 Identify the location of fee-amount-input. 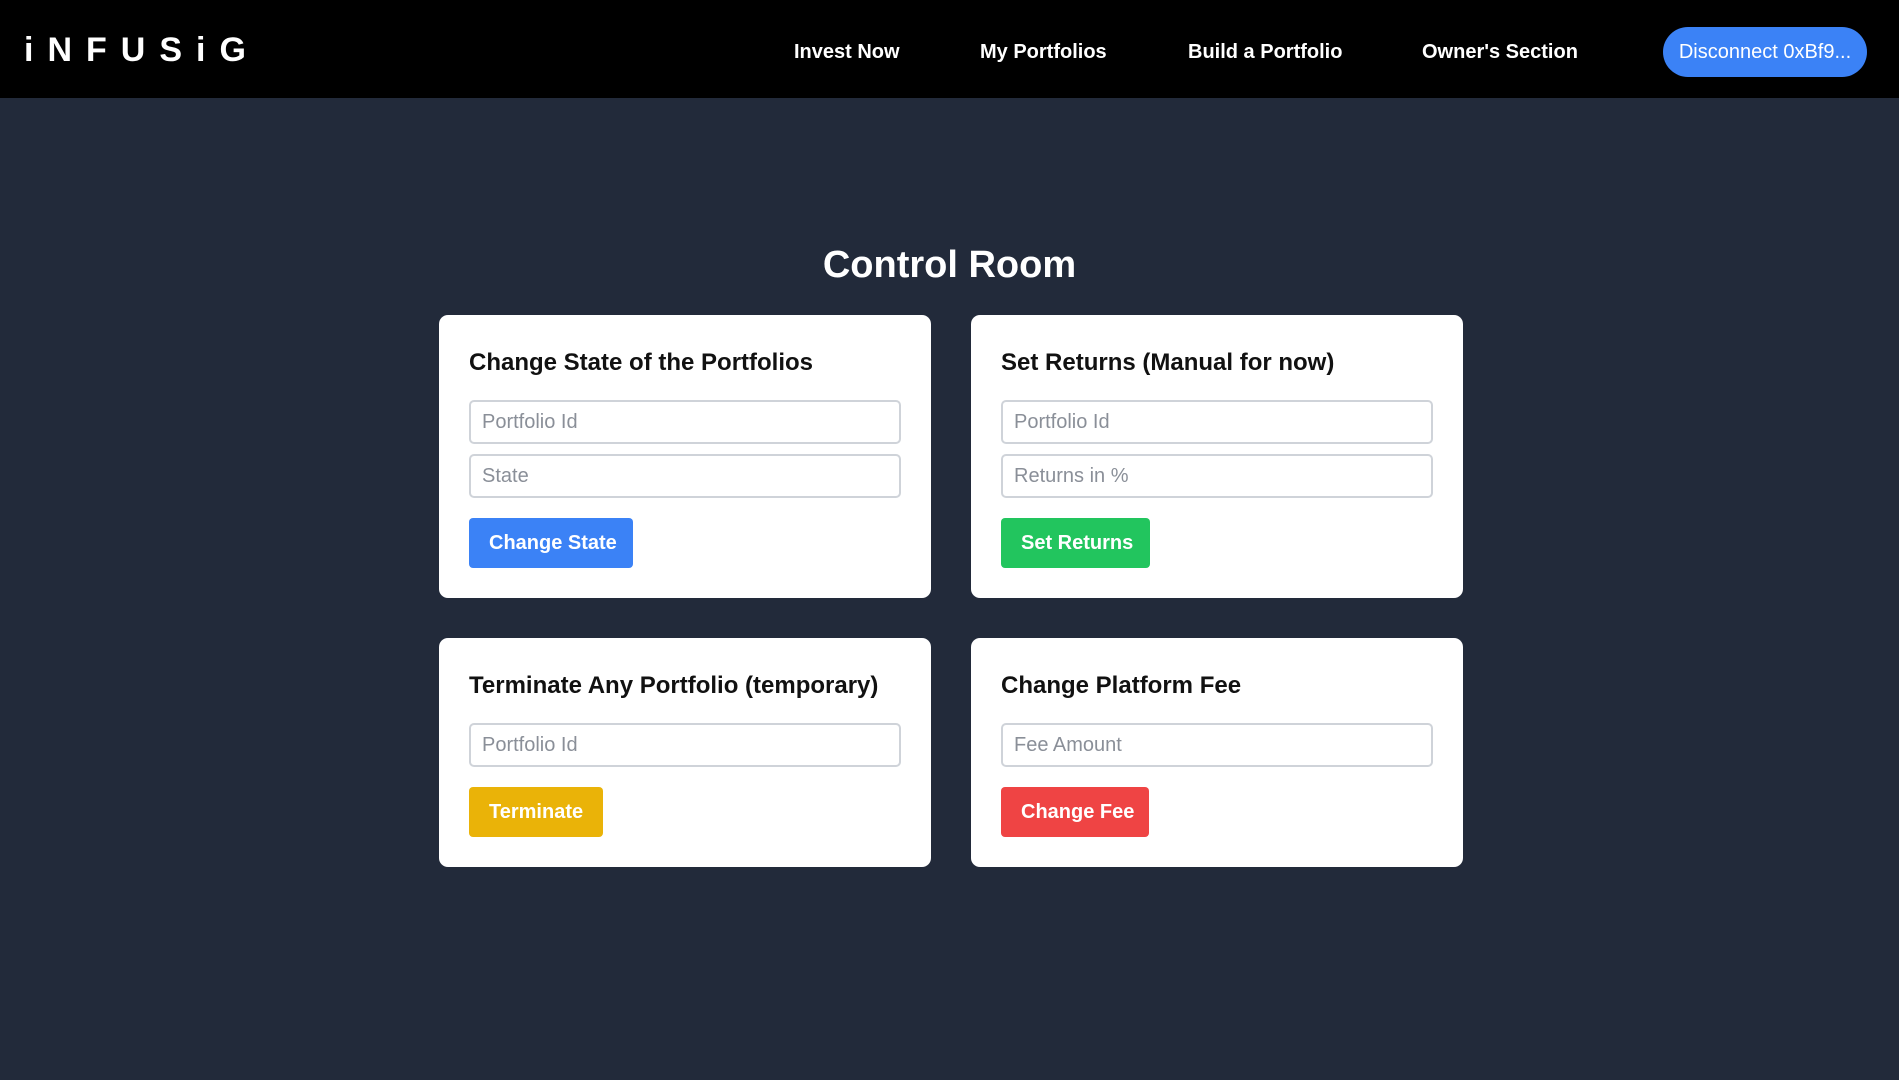
(1217, 745).